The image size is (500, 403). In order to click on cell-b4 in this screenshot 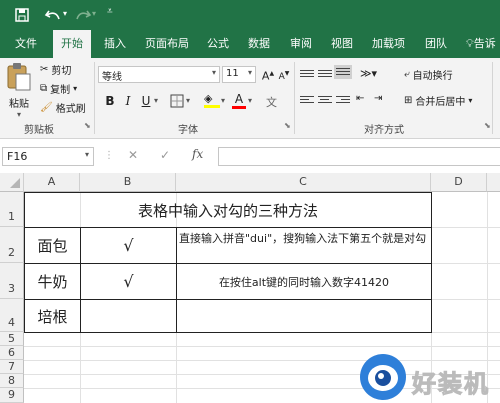, I will do `click(128, 316)`.